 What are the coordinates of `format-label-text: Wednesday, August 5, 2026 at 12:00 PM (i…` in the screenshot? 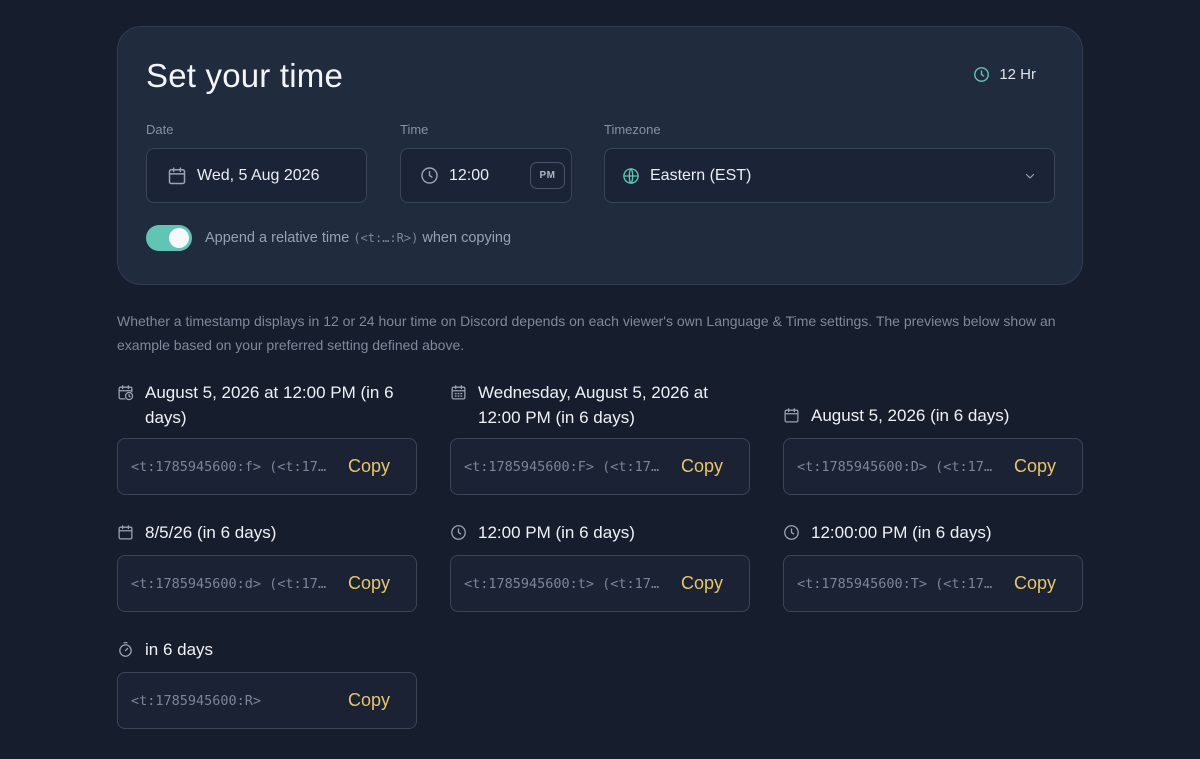 It's located at (593, 405).